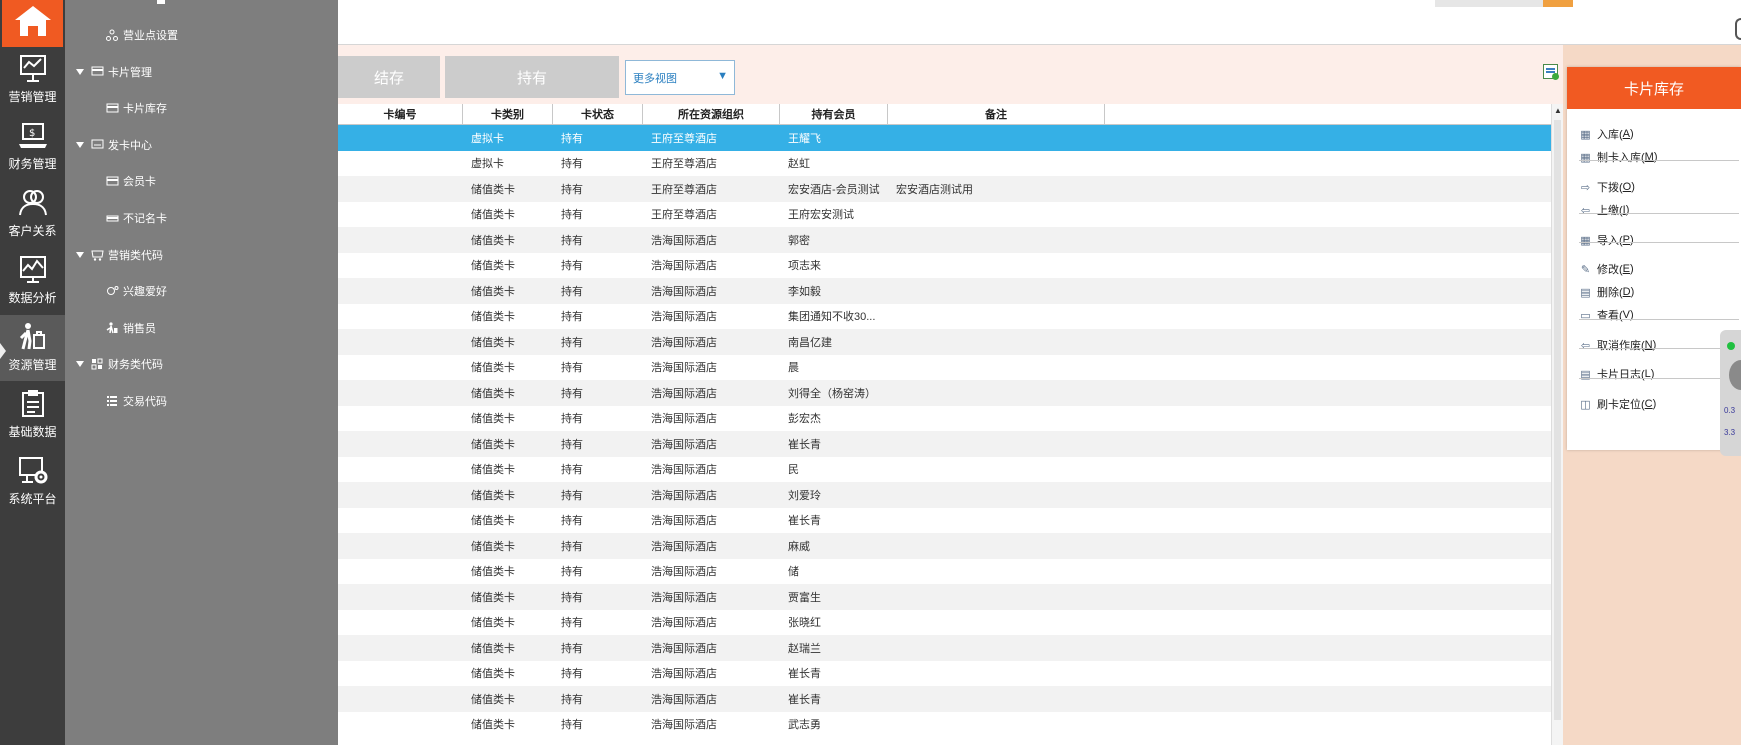 This screenshot has width=1741, height=745. What do you see at coordinates (1617, 404) in the screenshot?
I see `action-swipe-card: ◫ 刷卡定位(C)` at bounding box center [1617, 404].